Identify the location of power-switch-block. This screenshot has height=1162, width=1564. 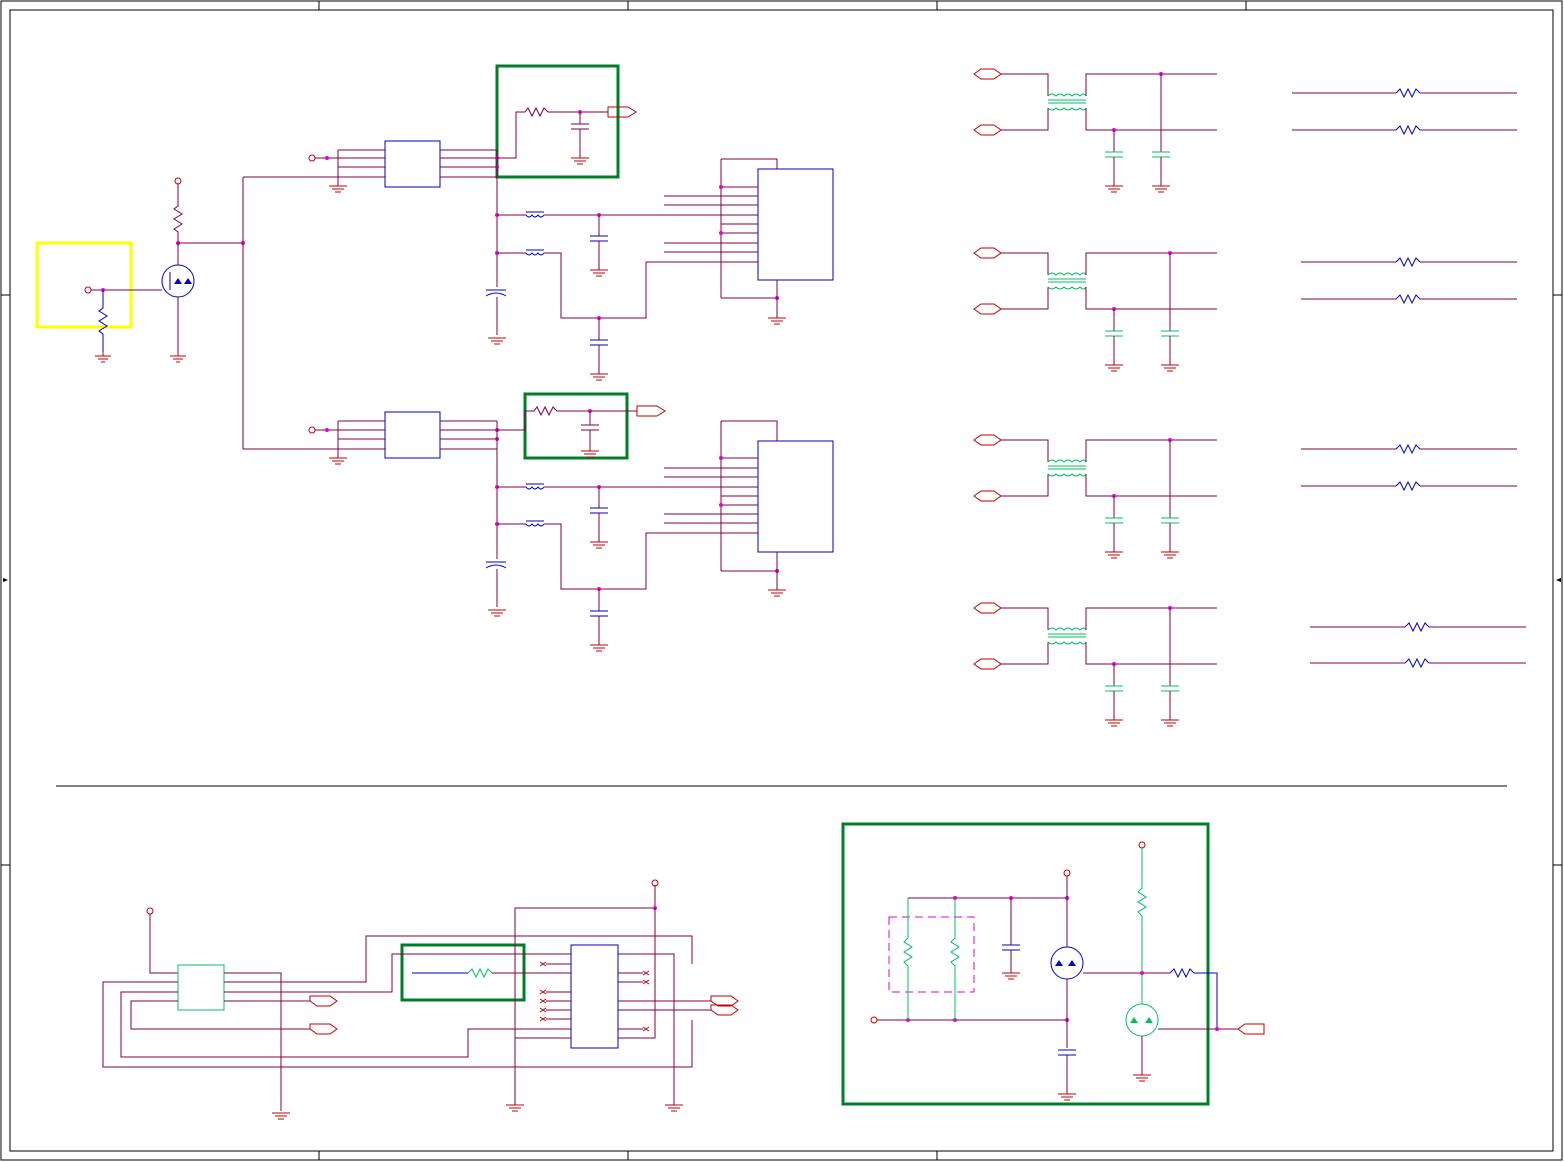
(1067, 971).